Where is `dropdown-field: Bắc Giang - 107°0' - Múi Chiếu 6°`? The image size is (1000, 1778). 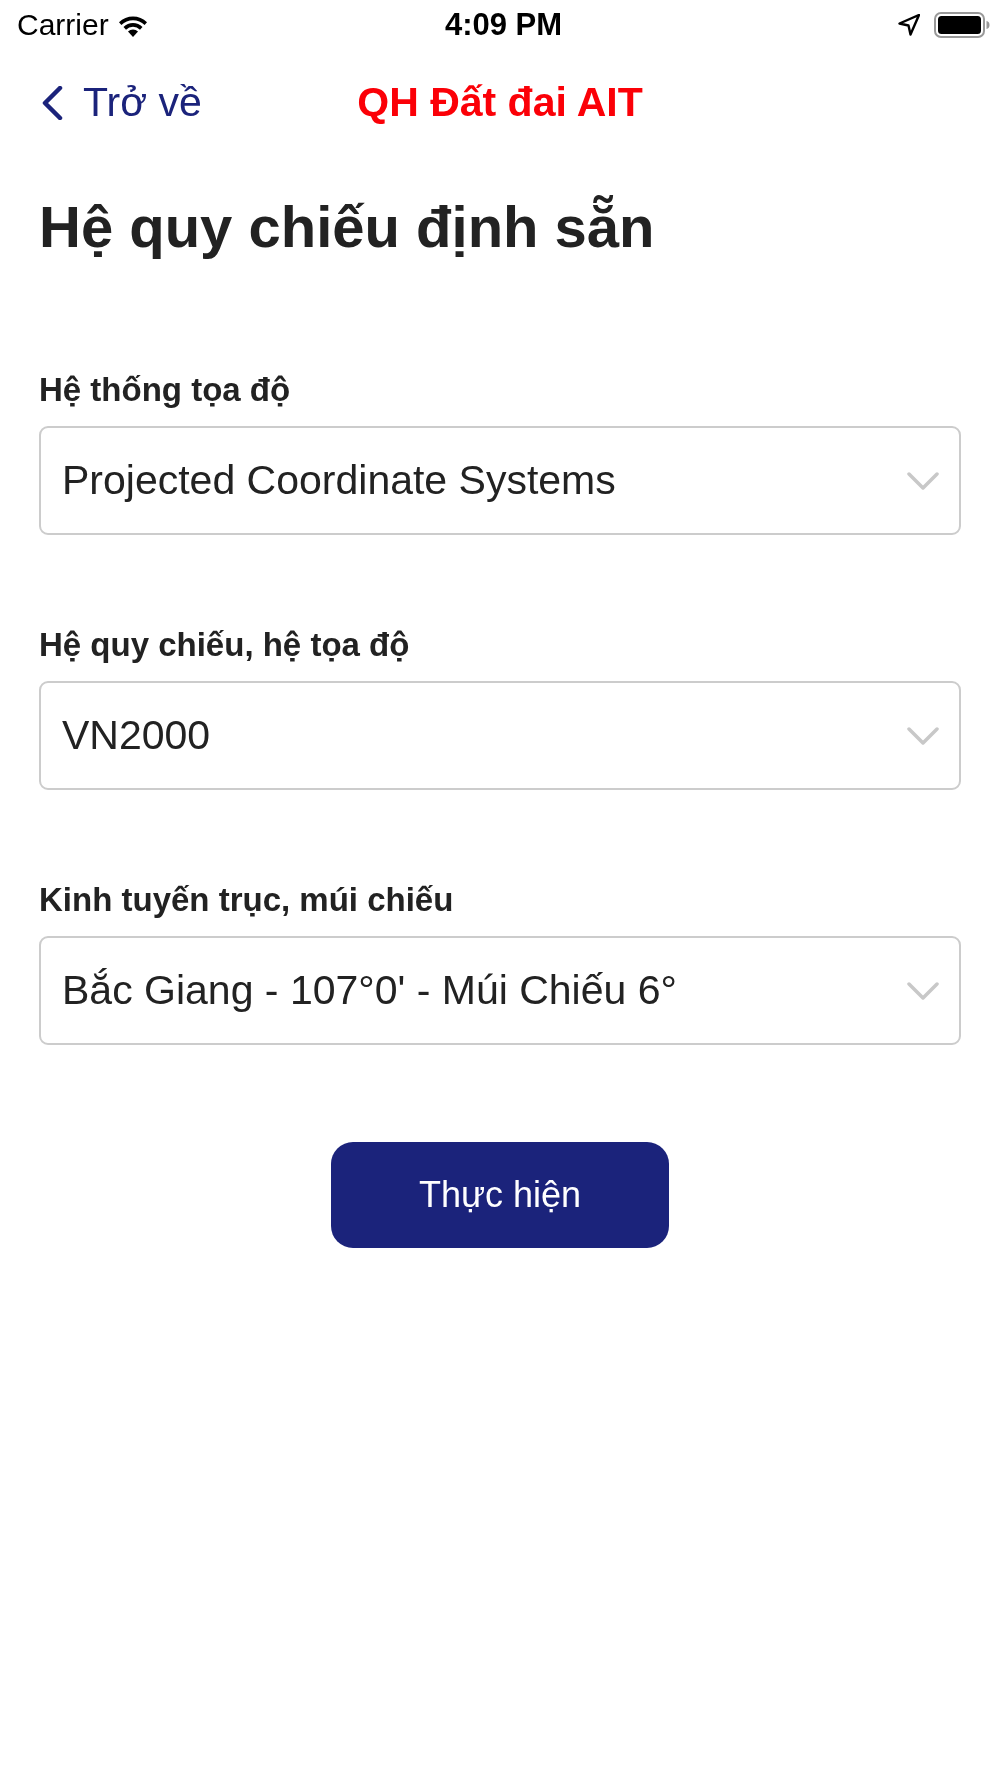 dropdown-field: Bắc Giang - 107°0' - Múi Chiếu 6° is located at coordinates (500, 990).